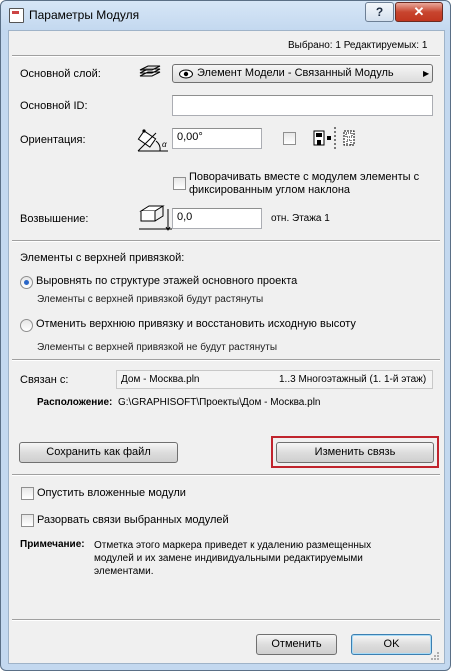  I want to click on layer-value: Элемент Модели - Связанный Модуль, so click(295, 73).